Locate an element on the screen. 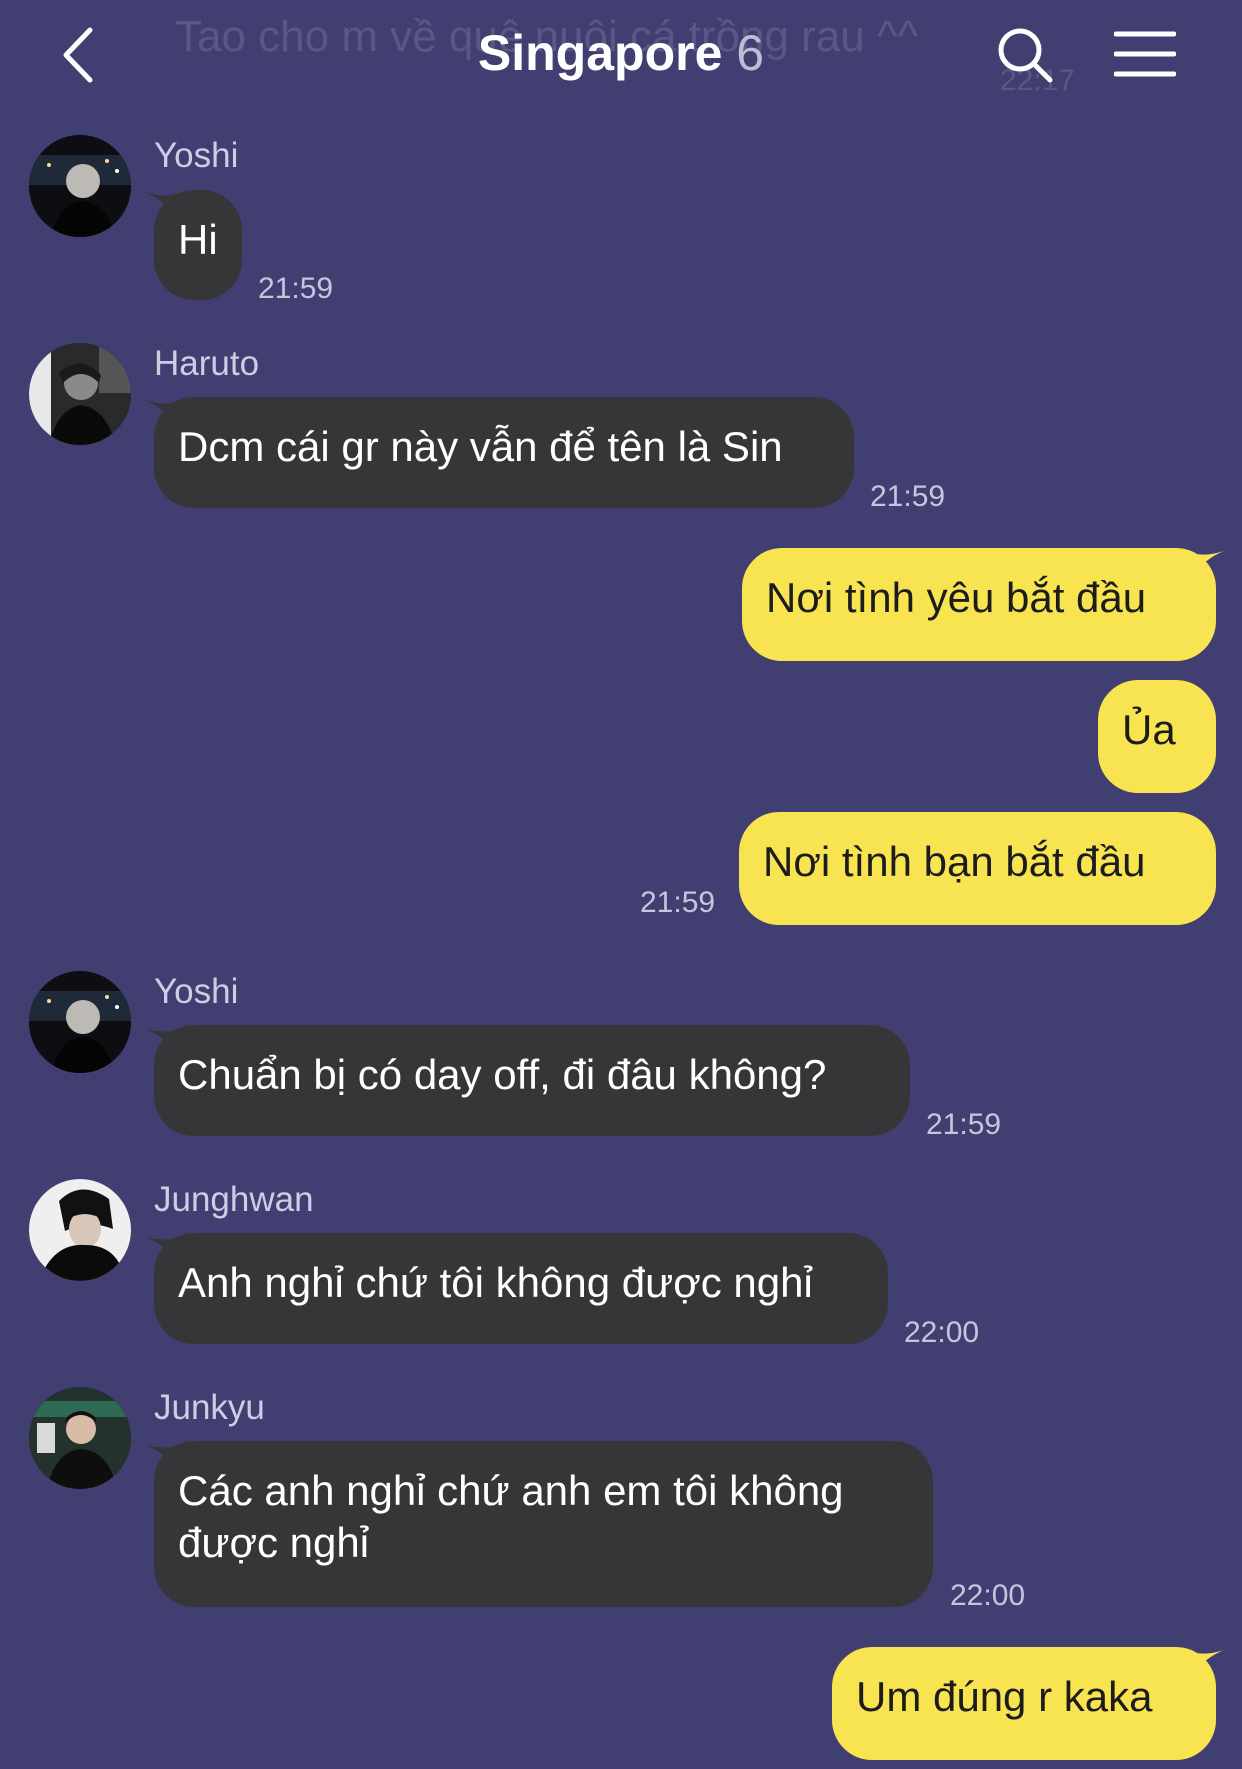  menu-icon is located at coordinates (1145, 54).